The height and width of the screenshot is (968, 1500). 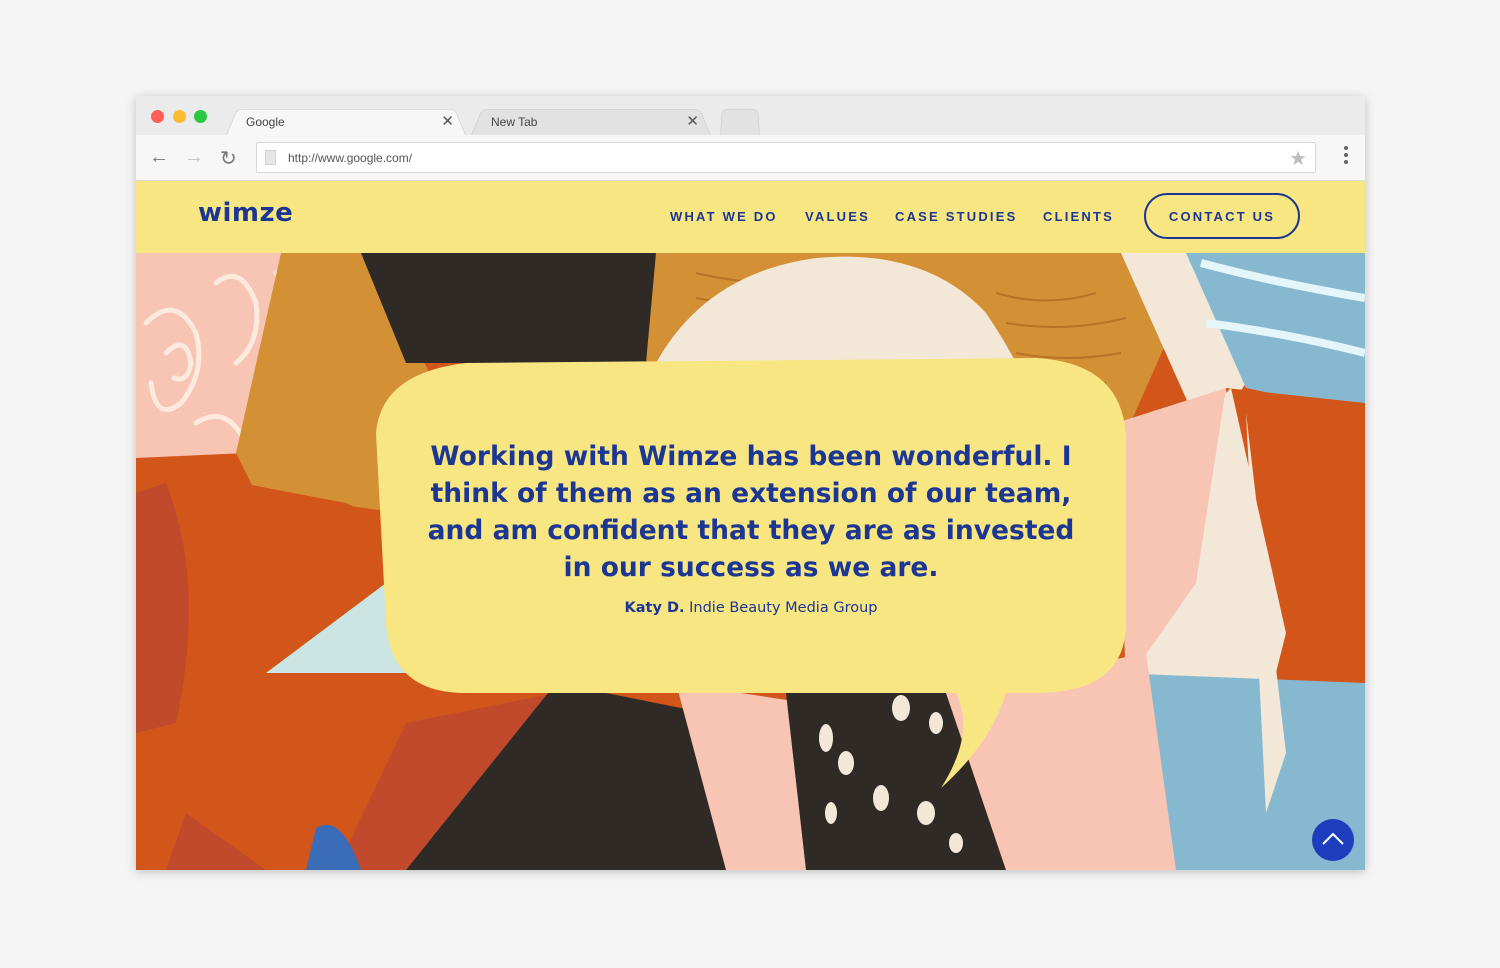 I want to click on url-text: http://www.google.com/, so click(x=350, y=158).